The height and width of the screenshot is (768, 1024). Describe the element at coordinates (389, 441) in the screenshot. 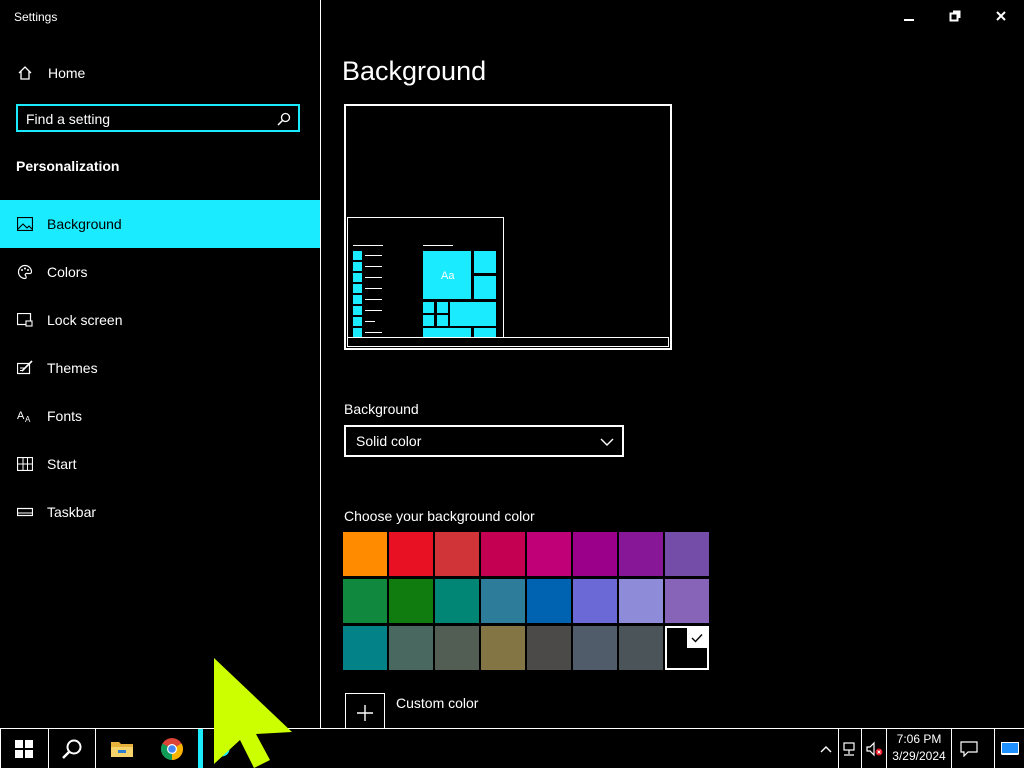

I see `background-select-value: Solid color` at that location.